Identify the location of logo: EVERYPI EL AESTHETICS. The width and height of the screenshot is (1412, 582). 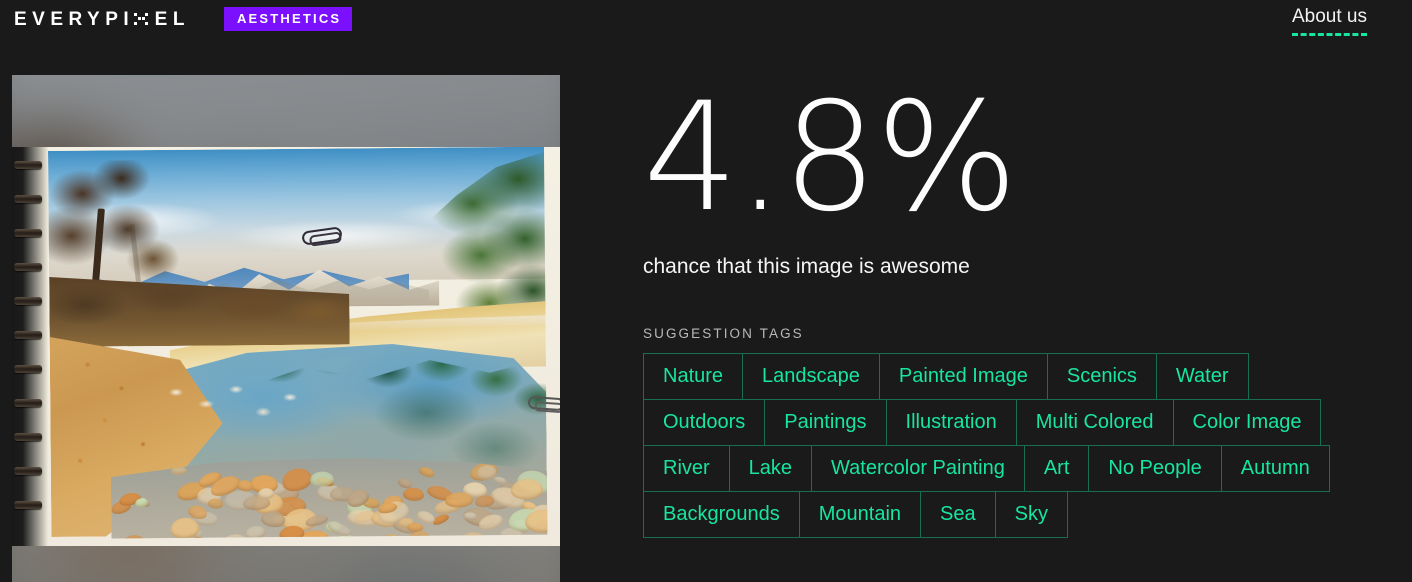
(183, 19).